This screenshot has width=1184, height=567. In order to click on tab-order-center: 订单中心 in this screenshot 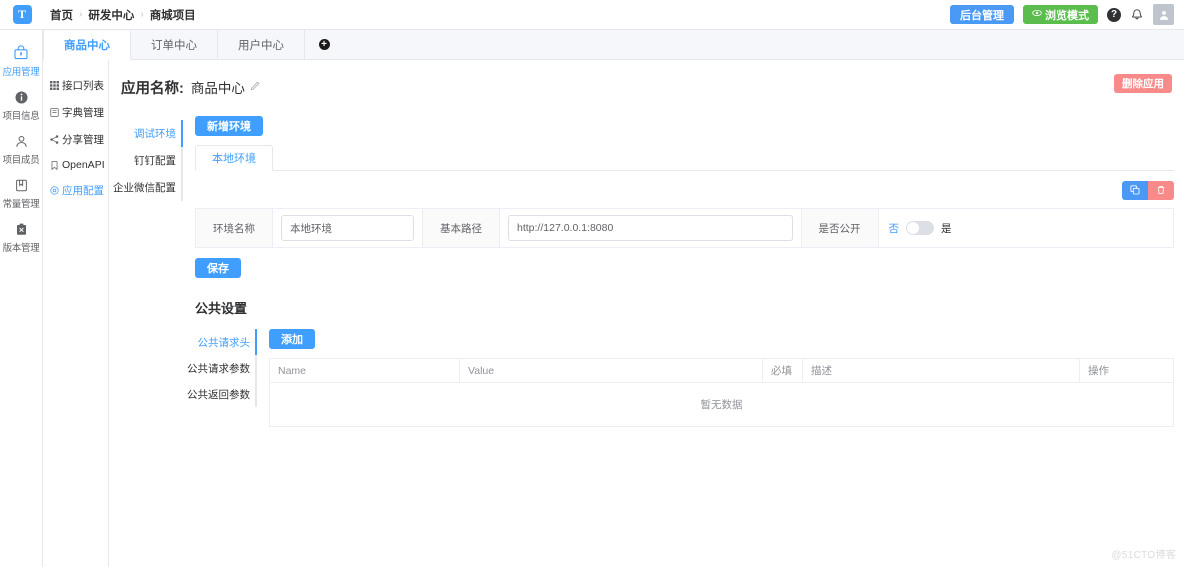, I will do `click(174, 44)`.